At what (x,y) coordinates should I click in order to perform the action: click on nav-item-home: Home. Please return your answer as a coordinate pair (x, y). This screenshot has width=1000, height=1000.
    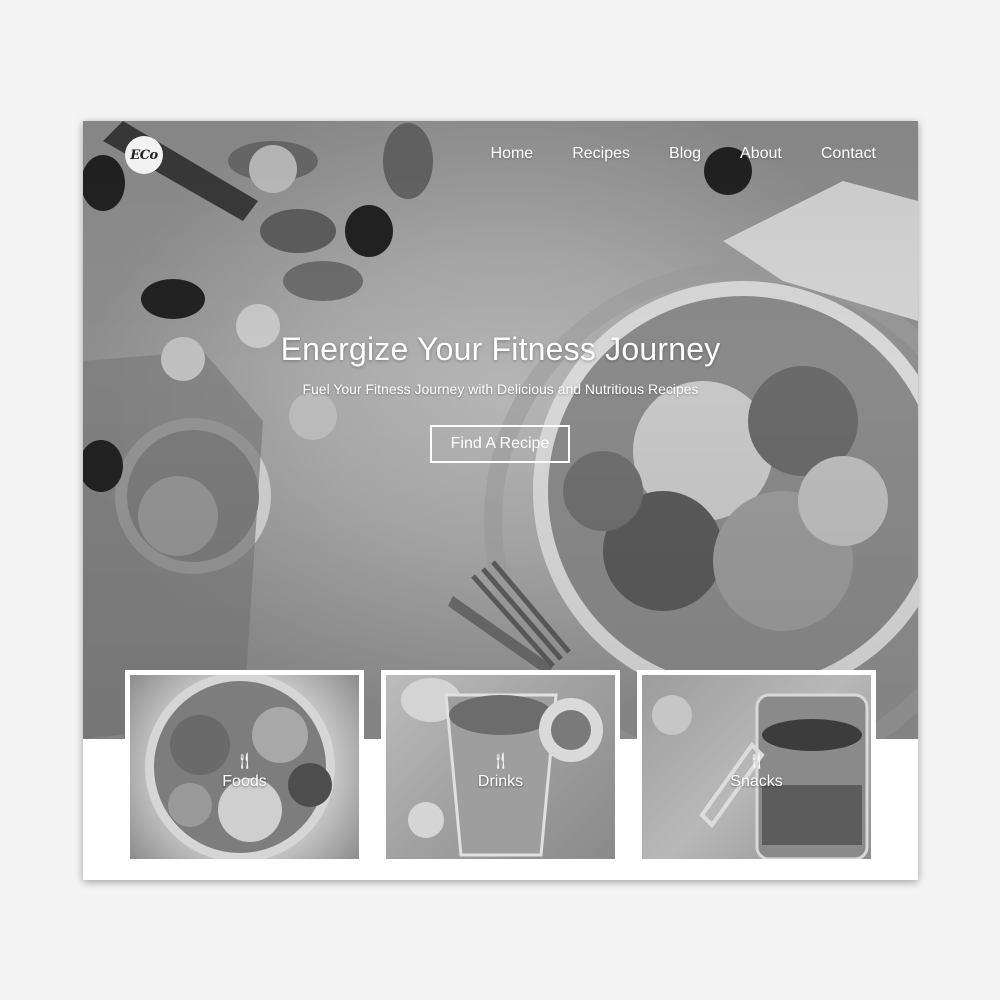
    Looking at the image, I should click on (512, 154).